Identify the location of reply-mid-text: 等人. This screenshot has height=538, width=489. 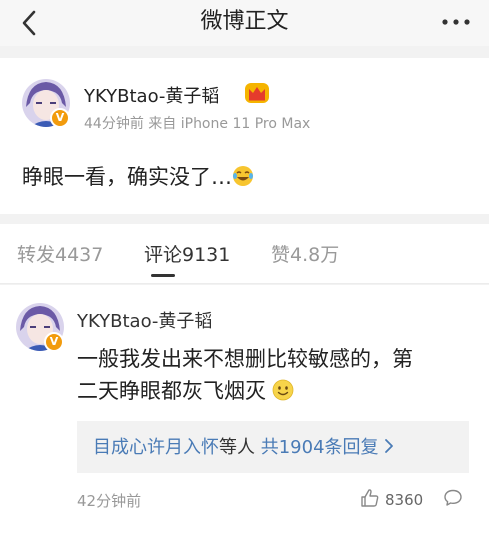
(237, 447).